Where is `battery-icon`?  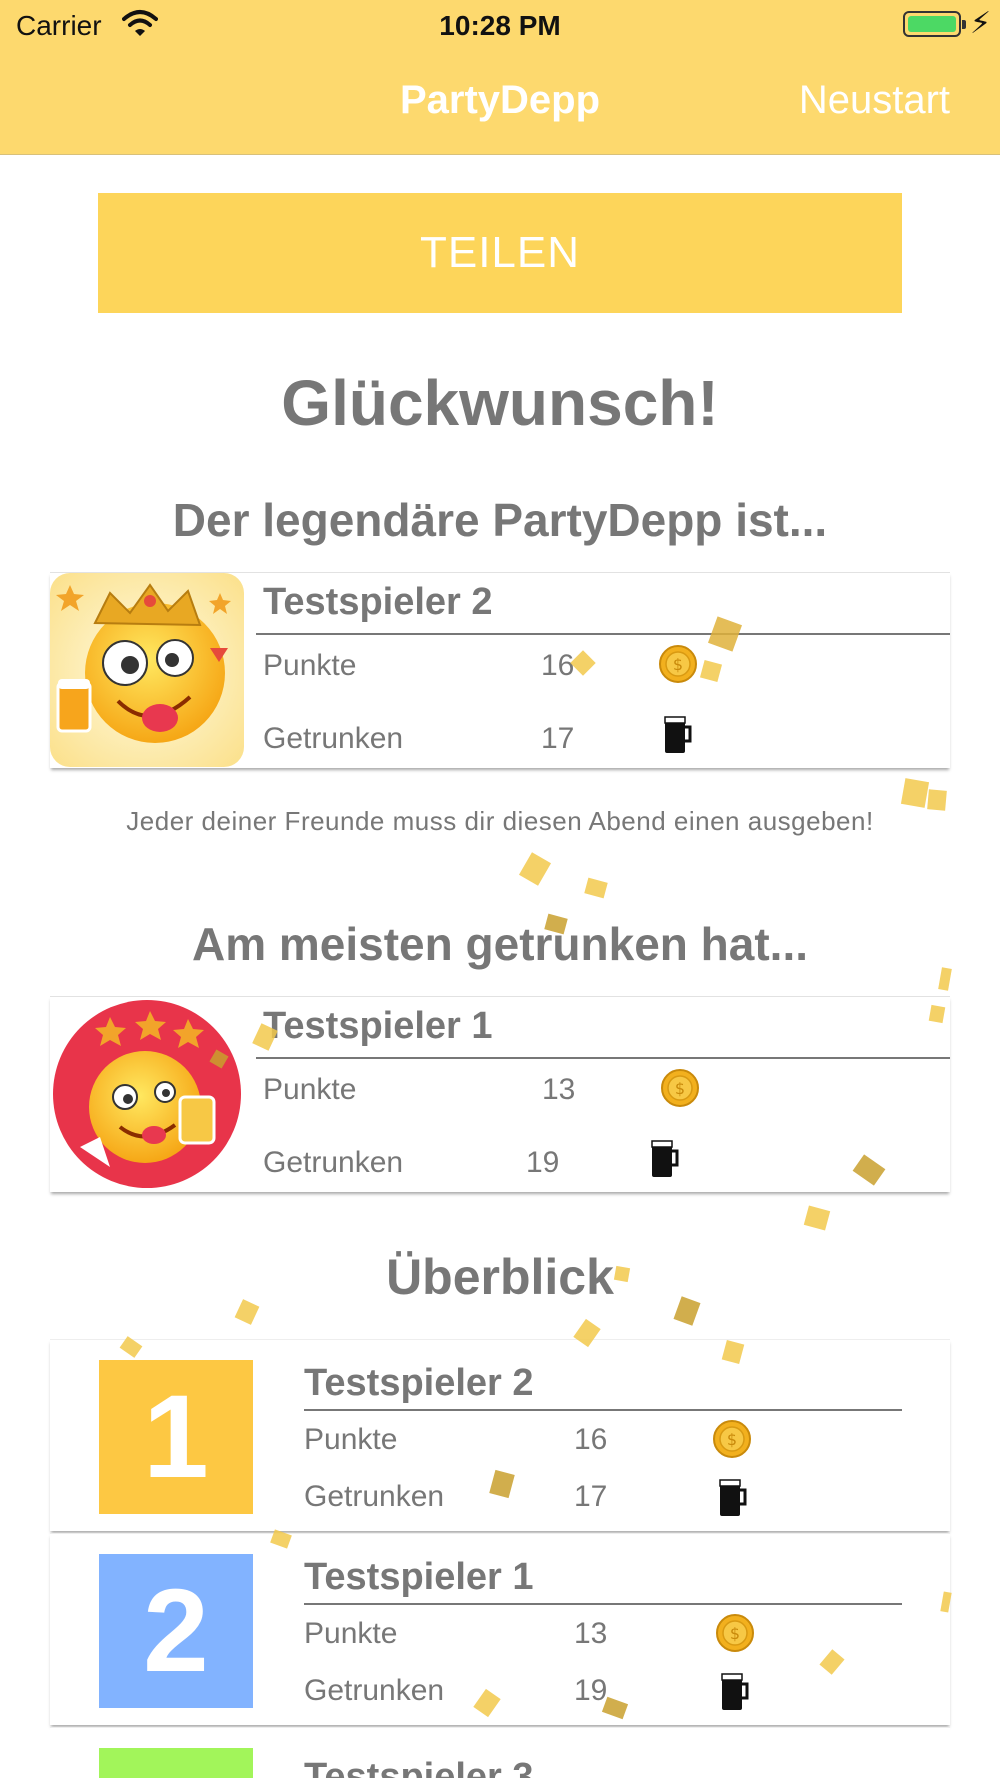
battery-icon is located at coordinates (934, 24).